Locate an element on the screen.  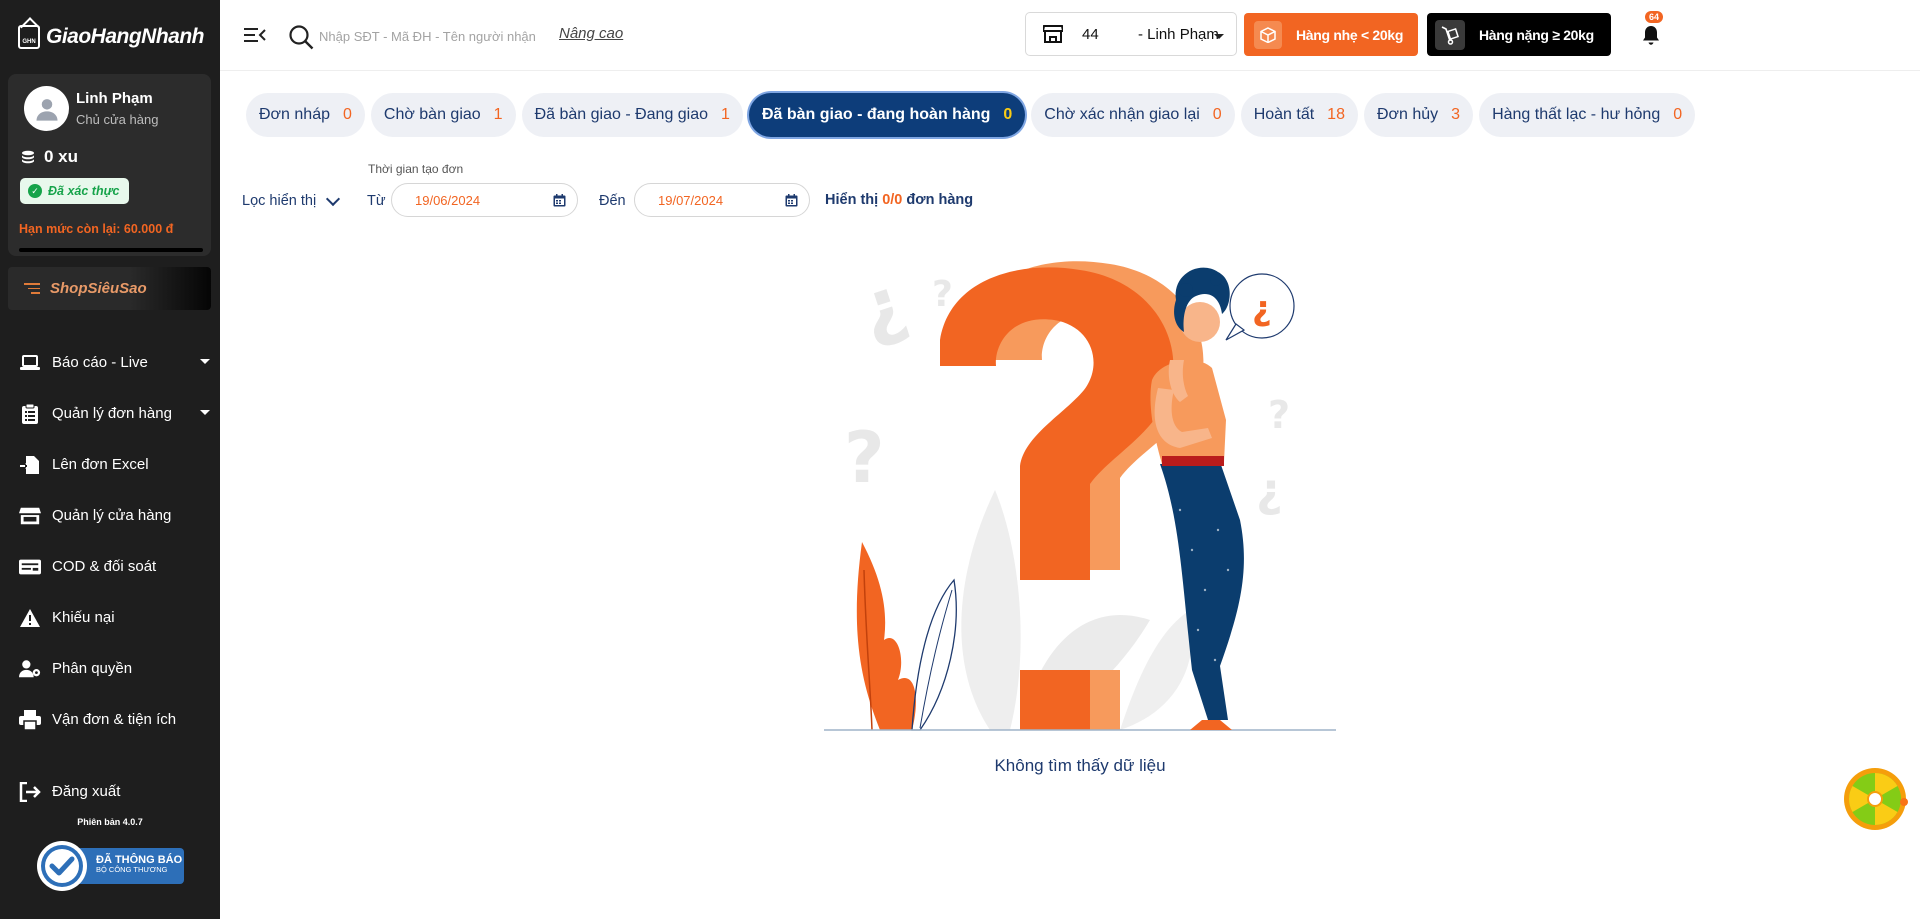
sidebar-item-complaints: Khiếu nại is located at coordinates (110, 617).